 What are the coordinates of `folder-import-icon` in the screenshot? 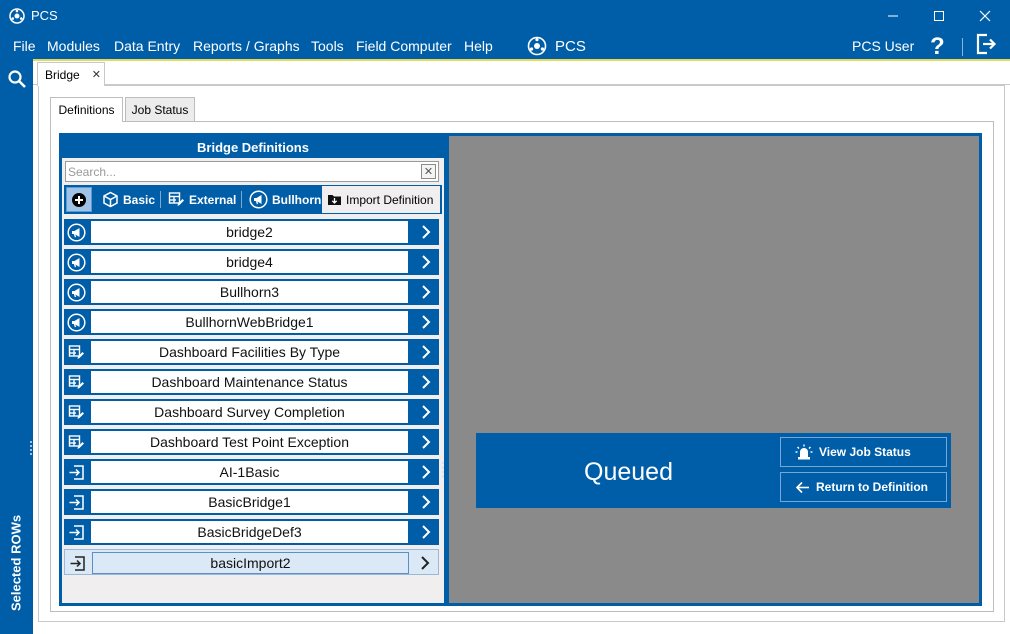 It's located at (334, 200).